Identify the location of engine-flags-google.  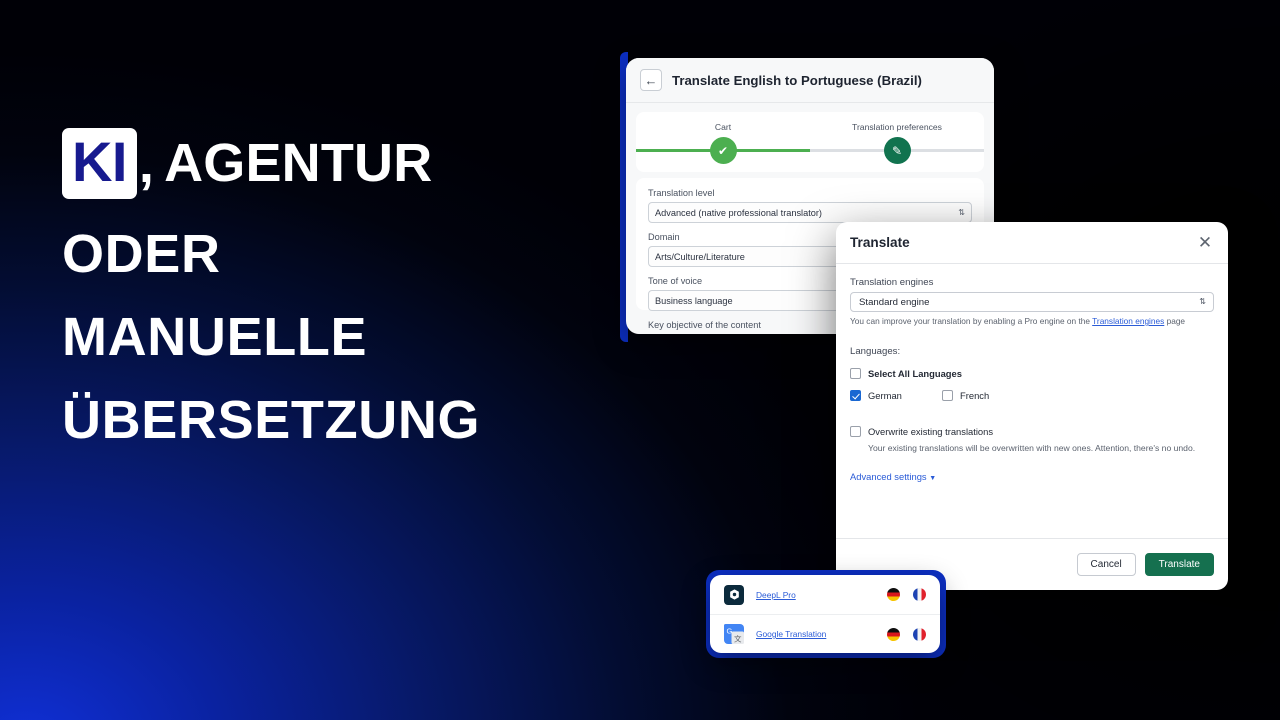
(906, 634).